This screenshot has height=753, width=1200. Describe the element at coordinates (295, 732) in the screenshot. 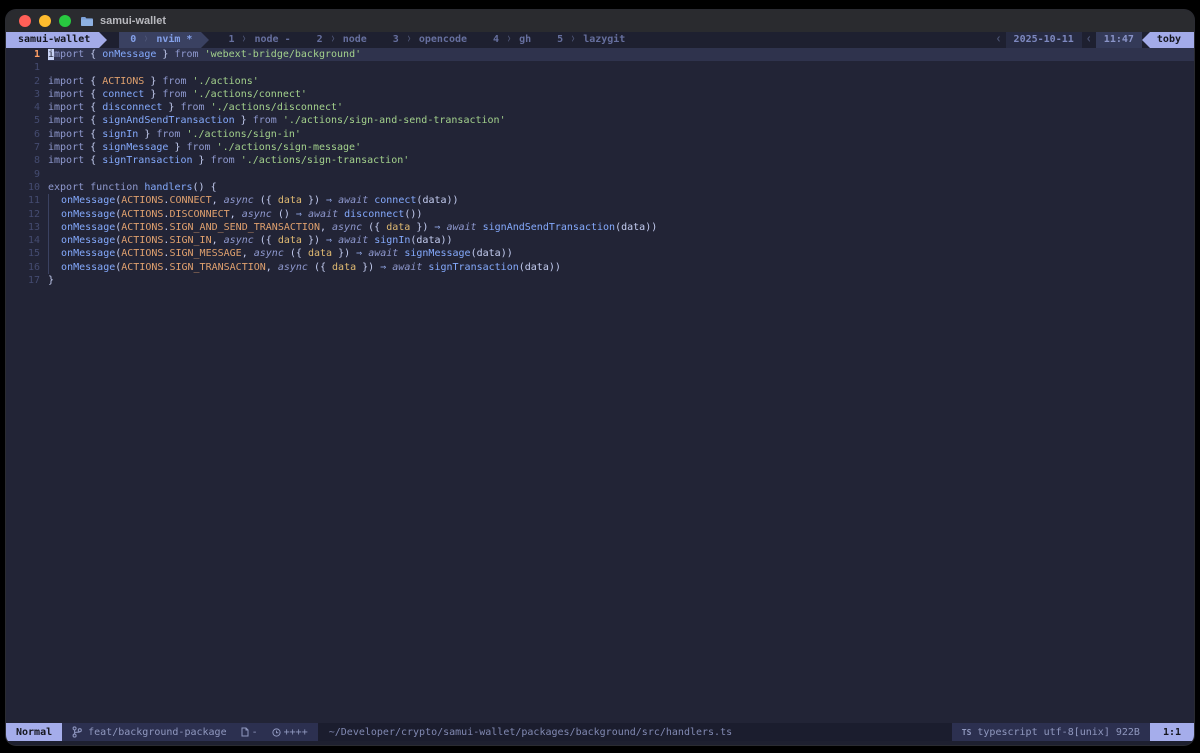

I see `session-clock-value: ++++` at that location.